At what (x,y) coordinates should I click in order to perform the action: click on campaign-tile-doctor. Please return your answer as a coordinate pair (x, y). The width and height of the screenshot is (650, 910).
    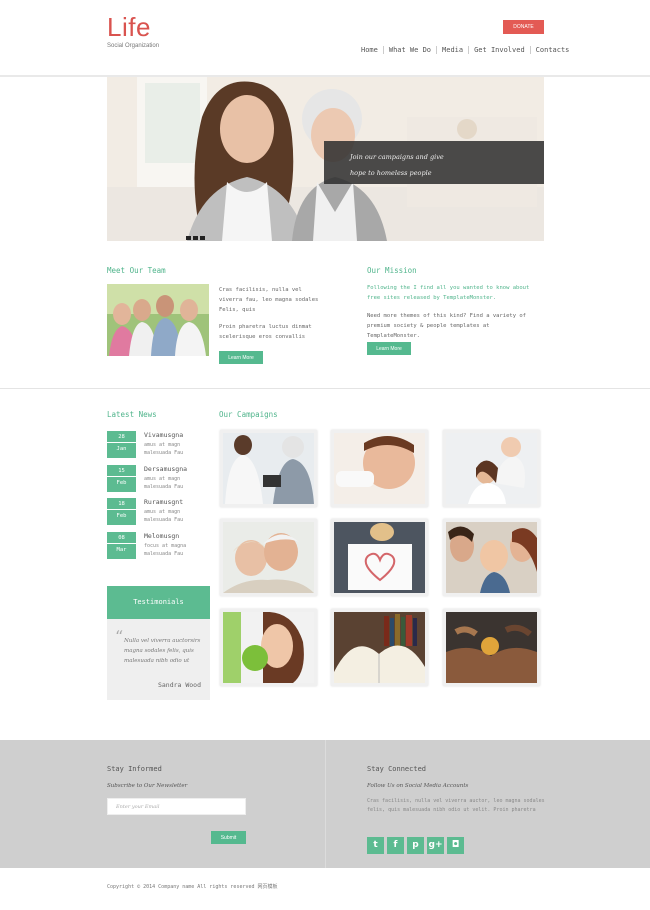
    Looking at the image, I should click on (268, 468).